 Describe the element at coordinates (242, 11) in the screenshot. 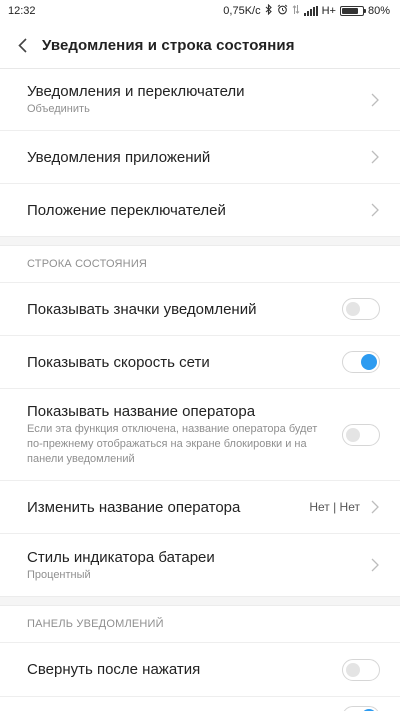

I see `net-speed: 0,75K/c` at that location.